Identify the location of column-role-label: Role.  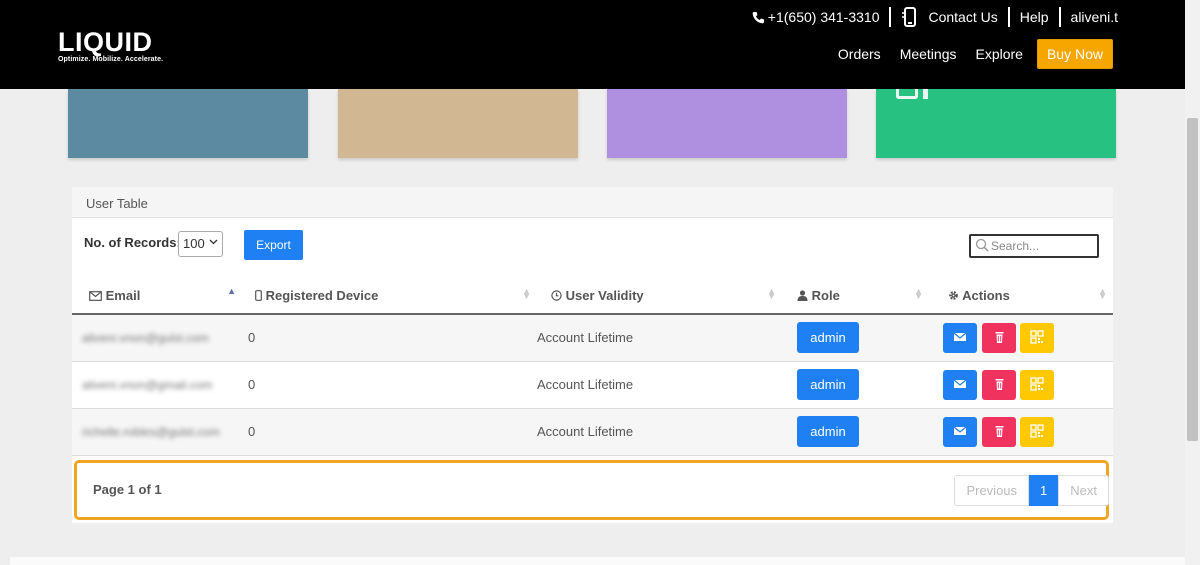
(825, 295).